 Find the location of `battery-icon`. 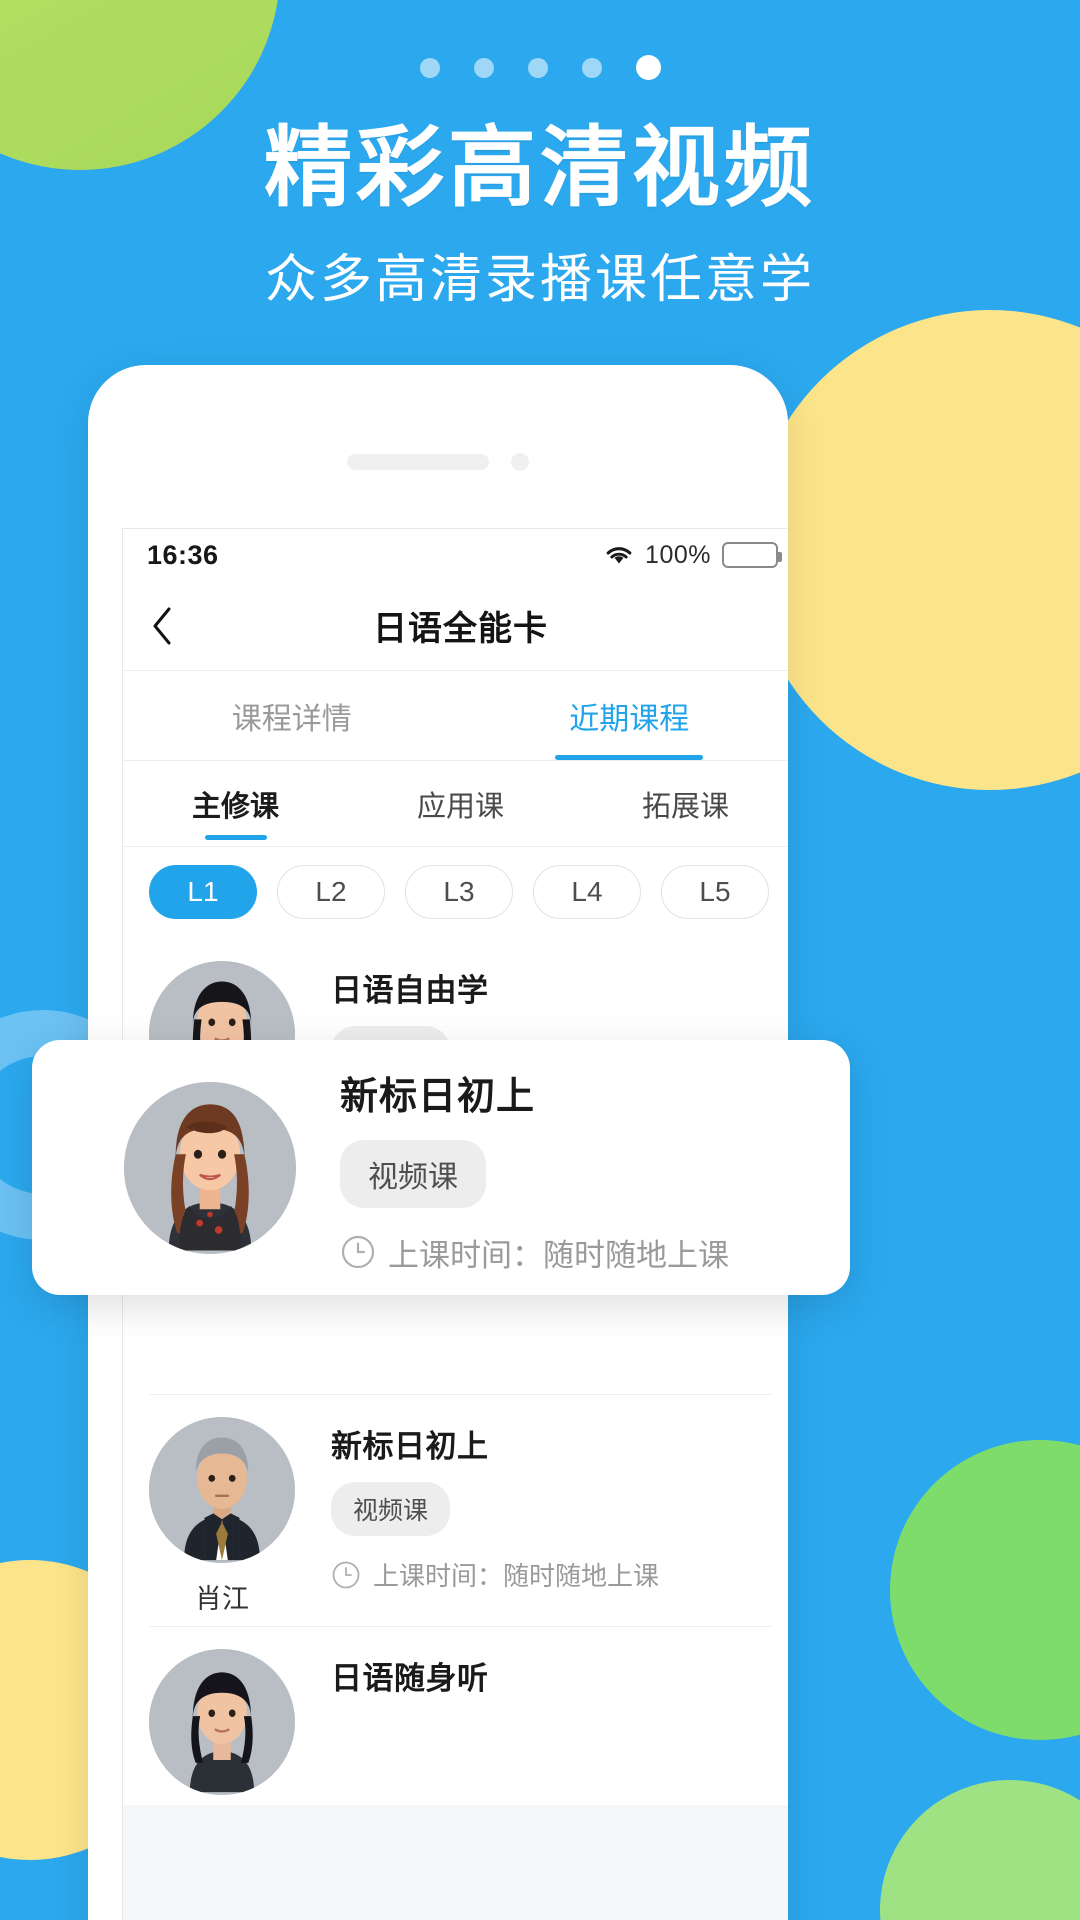

battery-icon is located at coordinates (752, 555).